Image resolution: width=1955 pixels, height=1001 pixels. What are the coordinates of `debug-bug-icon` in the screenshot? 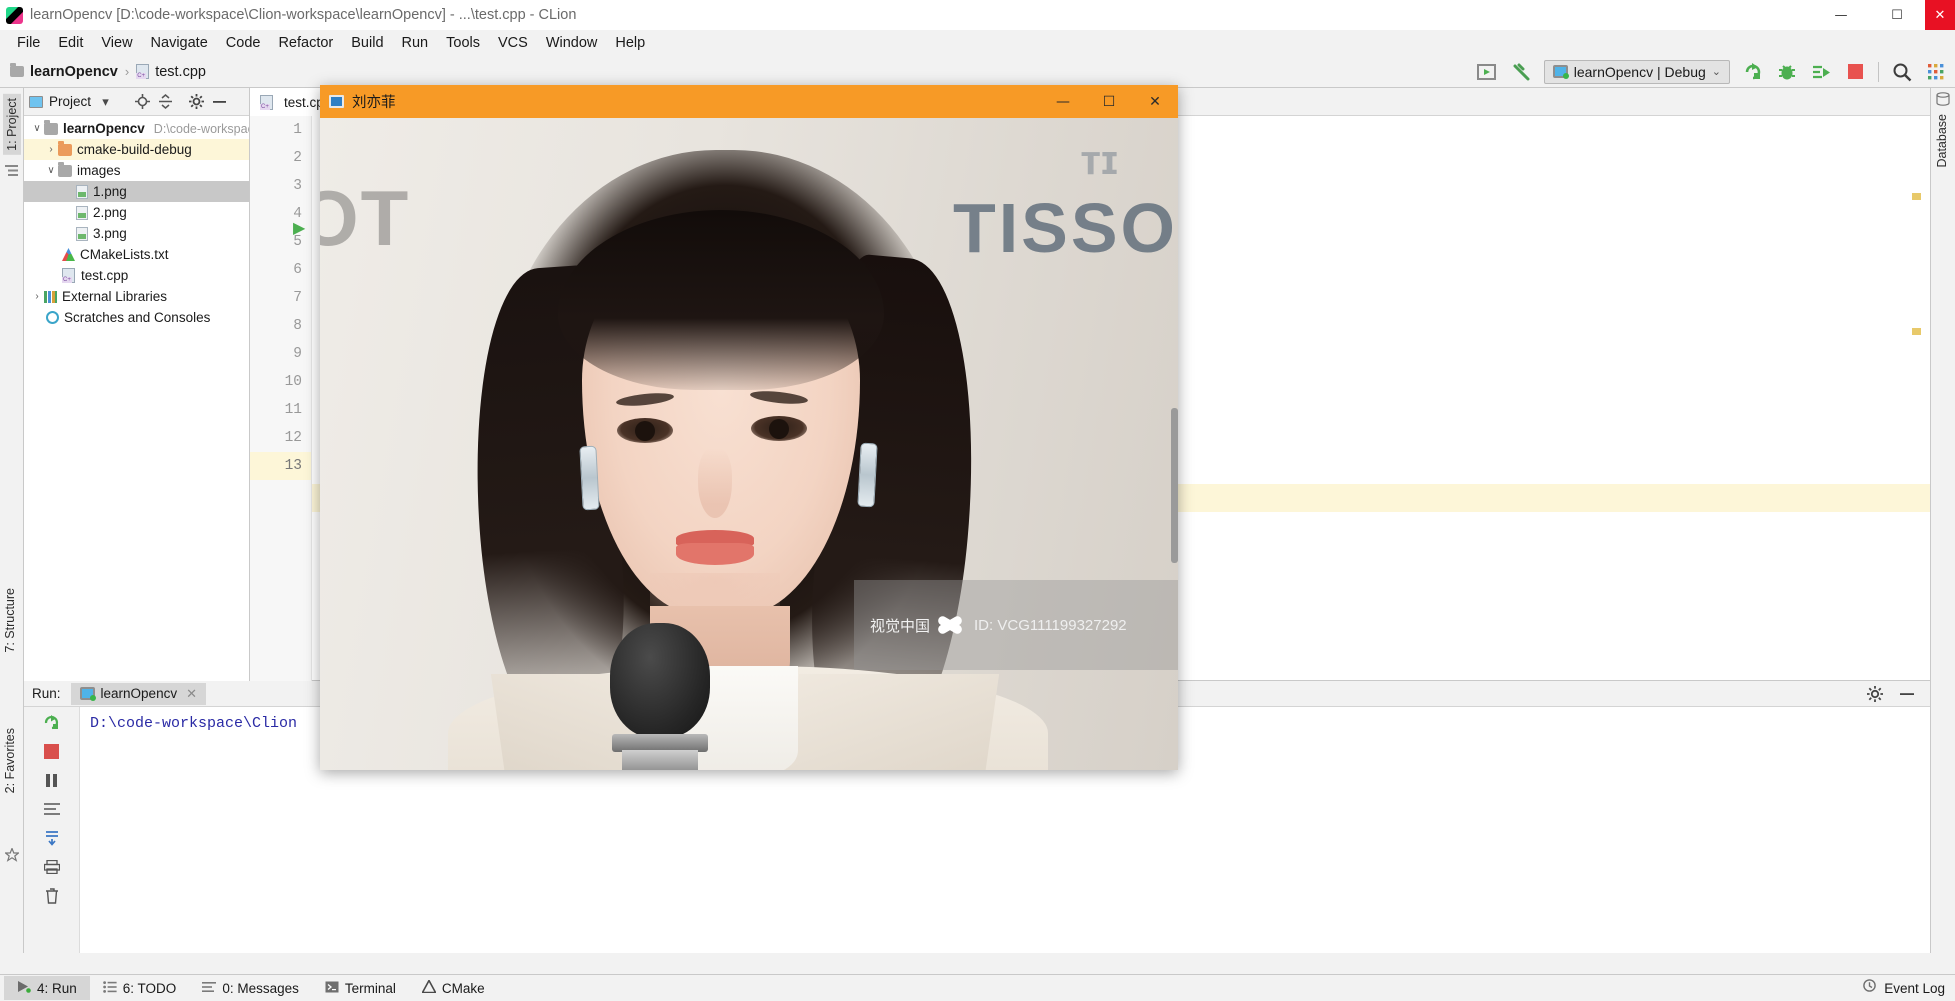 It's located at (1787, 72).